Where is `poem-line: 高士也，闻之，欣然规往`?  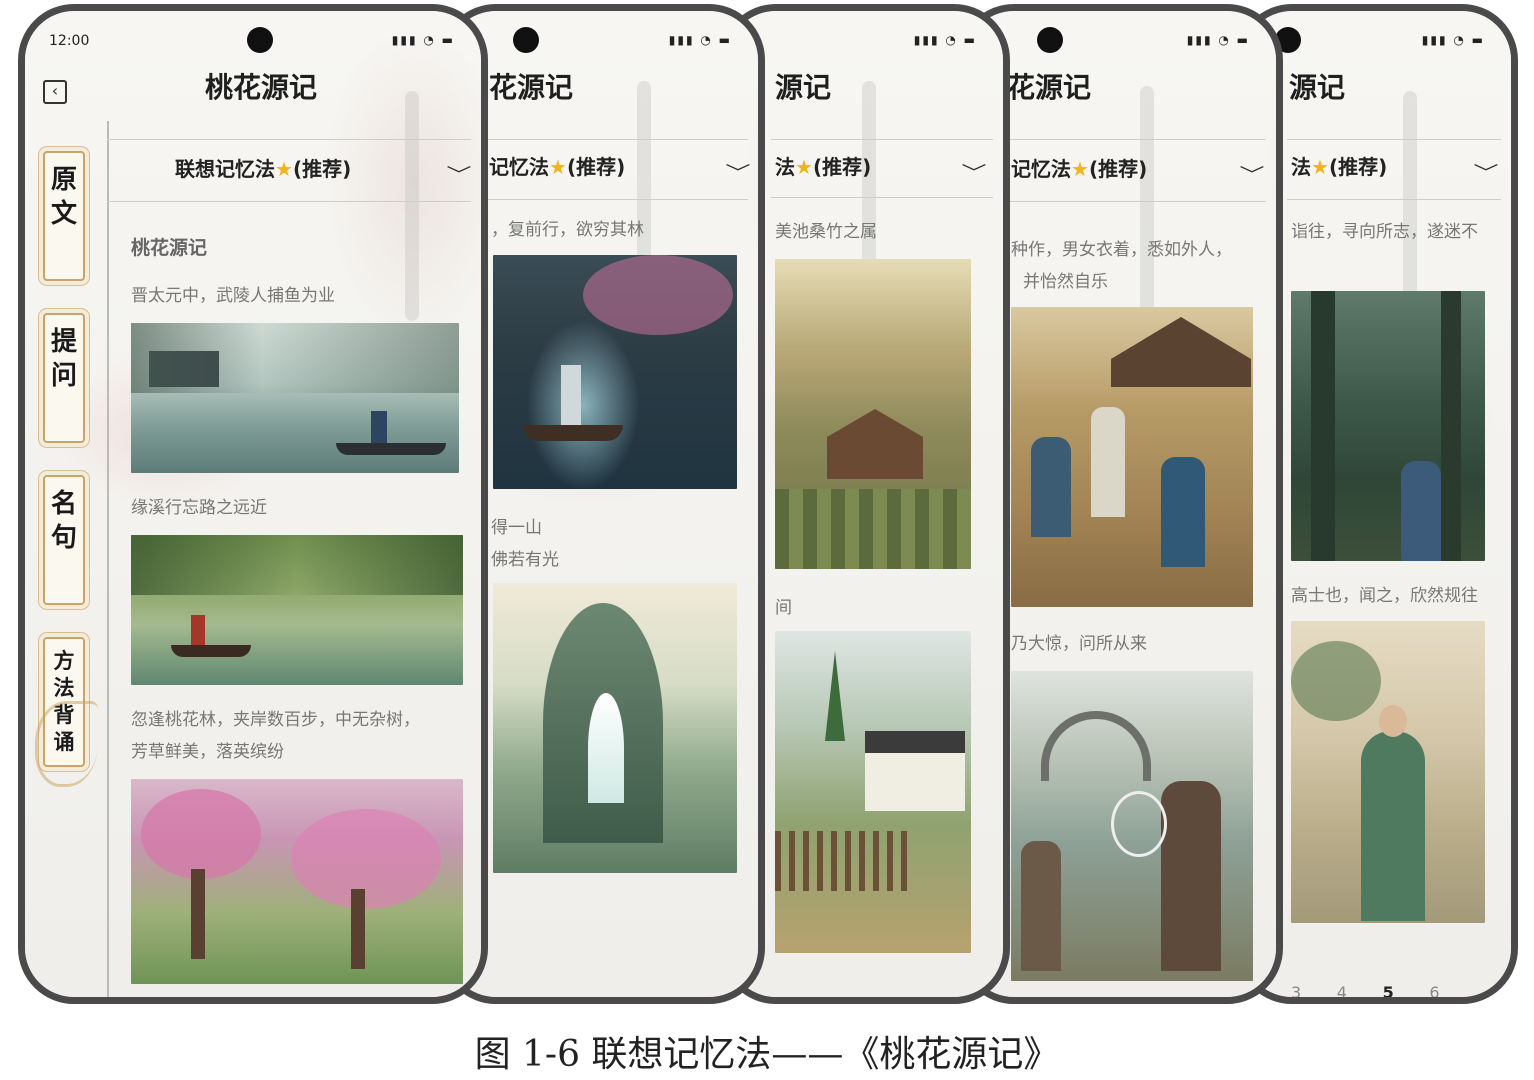
poem-line: 高士也，闻之，欣然规往 is located at coordinates (1384, 596).